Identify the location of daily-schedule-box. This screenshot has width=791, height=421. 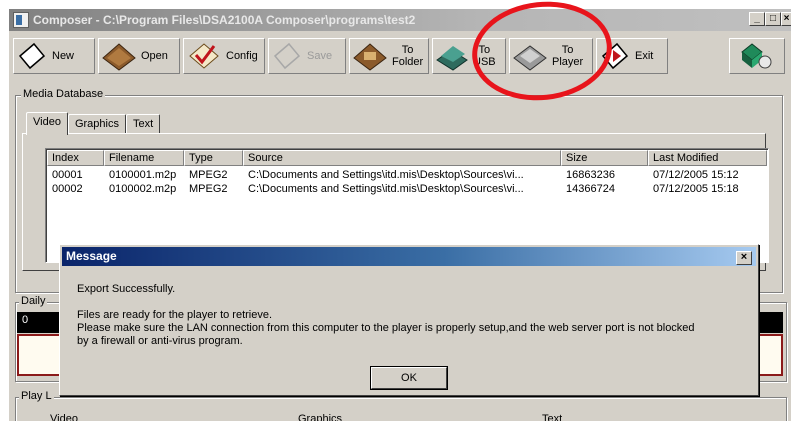
(39, 355).